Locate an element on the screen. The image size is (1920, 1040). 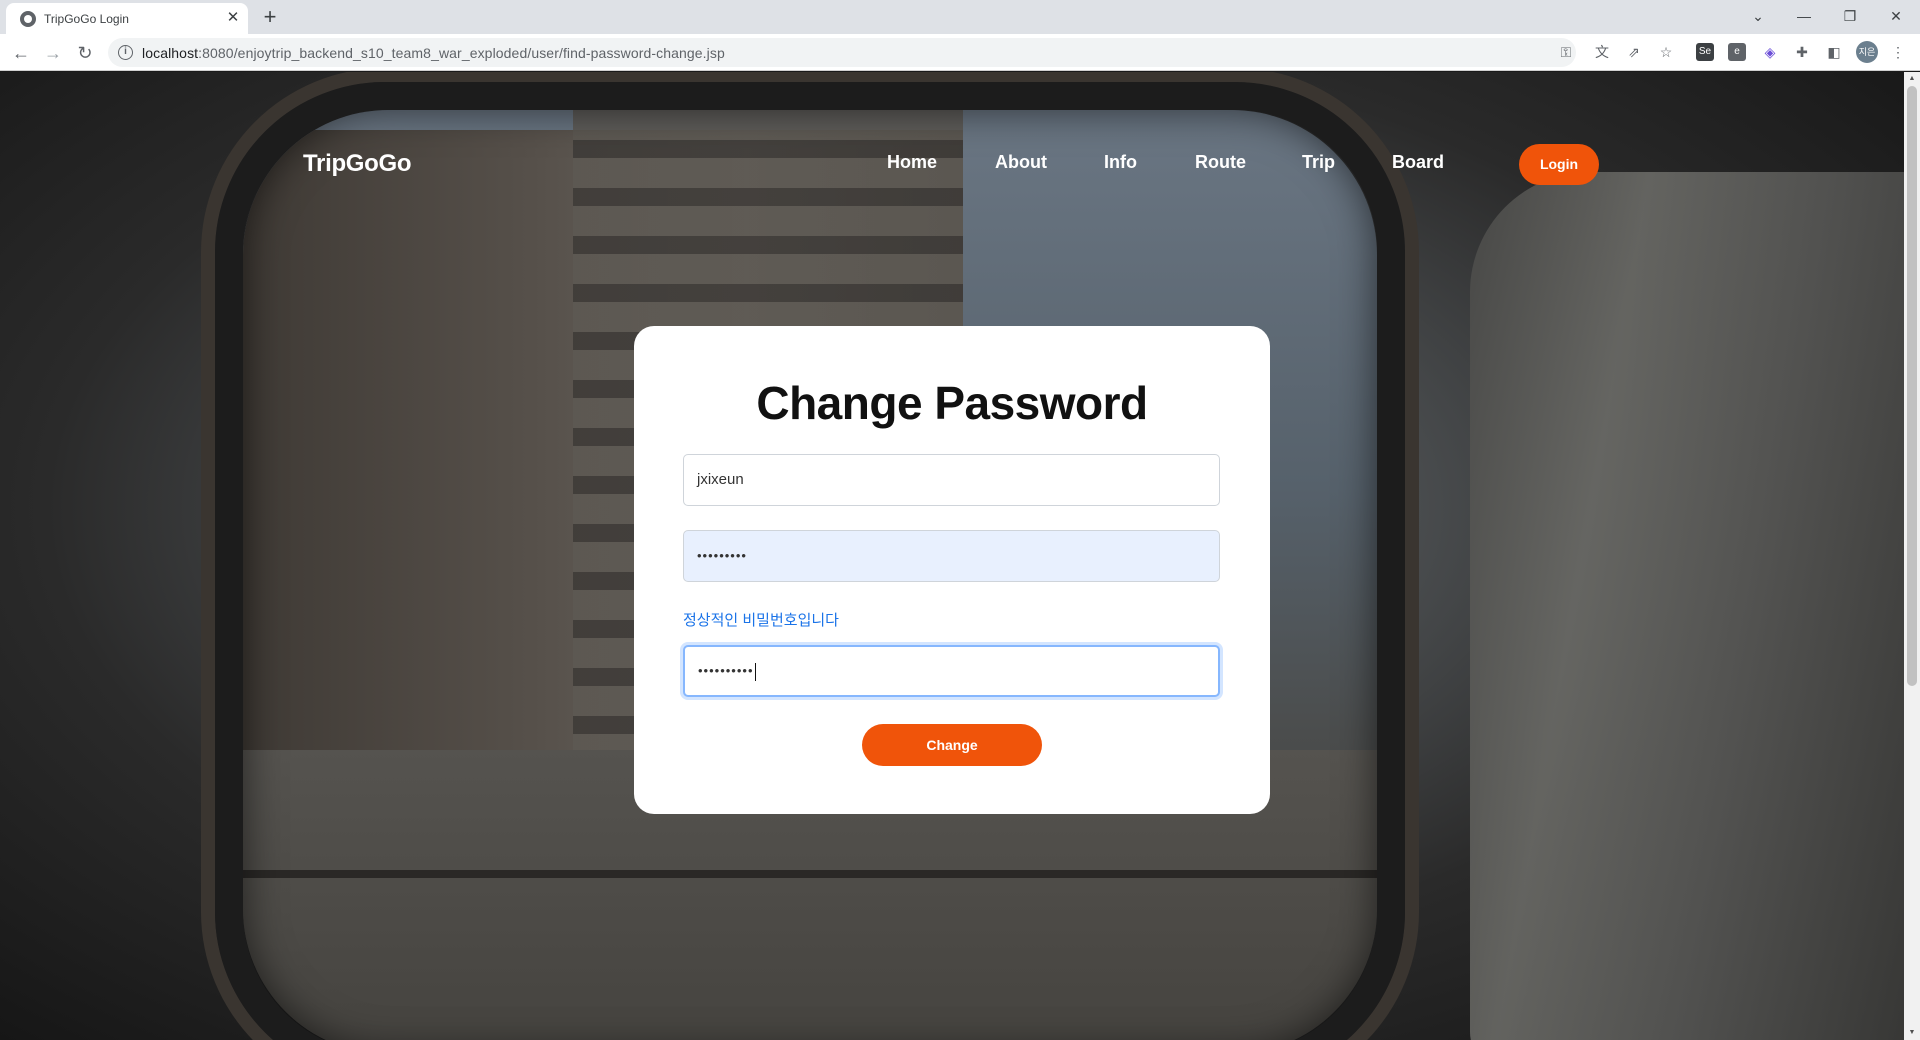
e-extension-icon: e is located at coordinates (1737, 52).